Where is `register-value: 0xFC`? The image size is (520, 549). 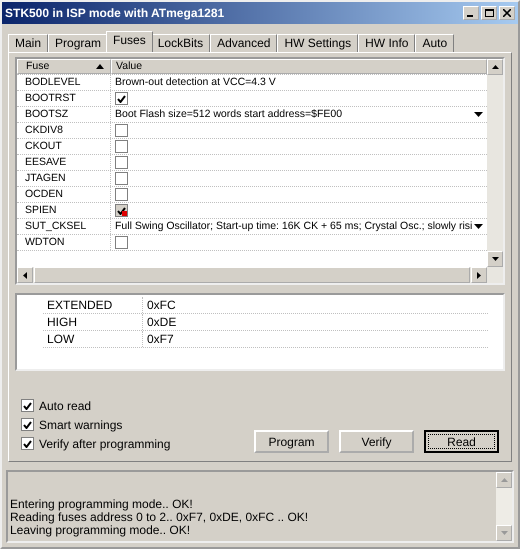 register-value: 0xFC is located at coordinates (161, 305).